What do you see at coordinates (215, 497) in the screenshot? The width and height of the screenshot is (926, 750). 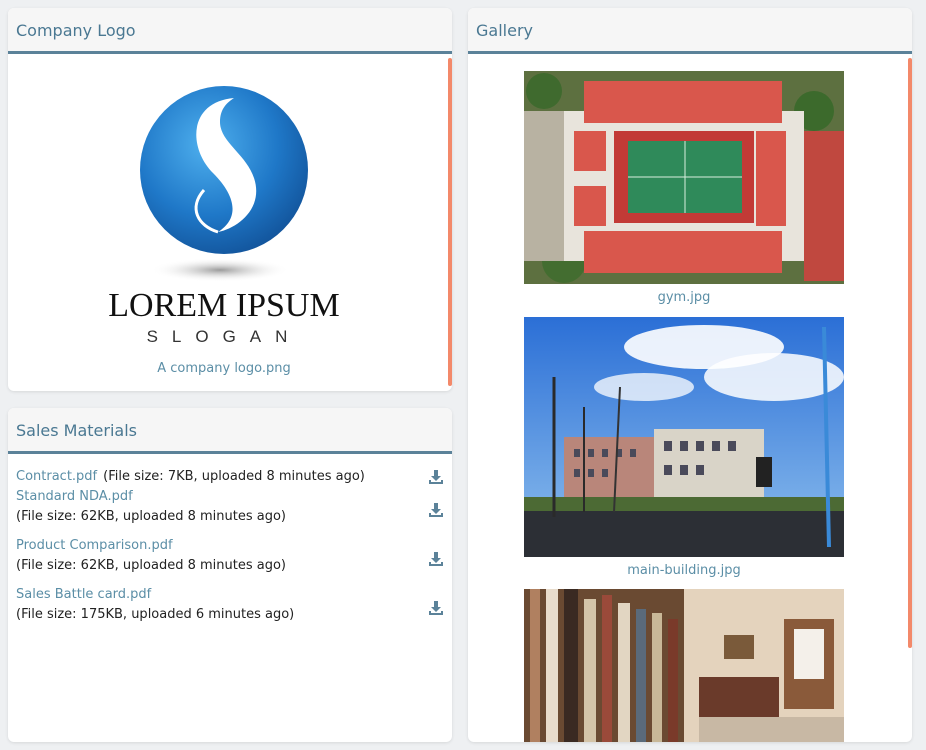 I see `file-link: Standard NDA.pdf` at bounding box center [215, 497].